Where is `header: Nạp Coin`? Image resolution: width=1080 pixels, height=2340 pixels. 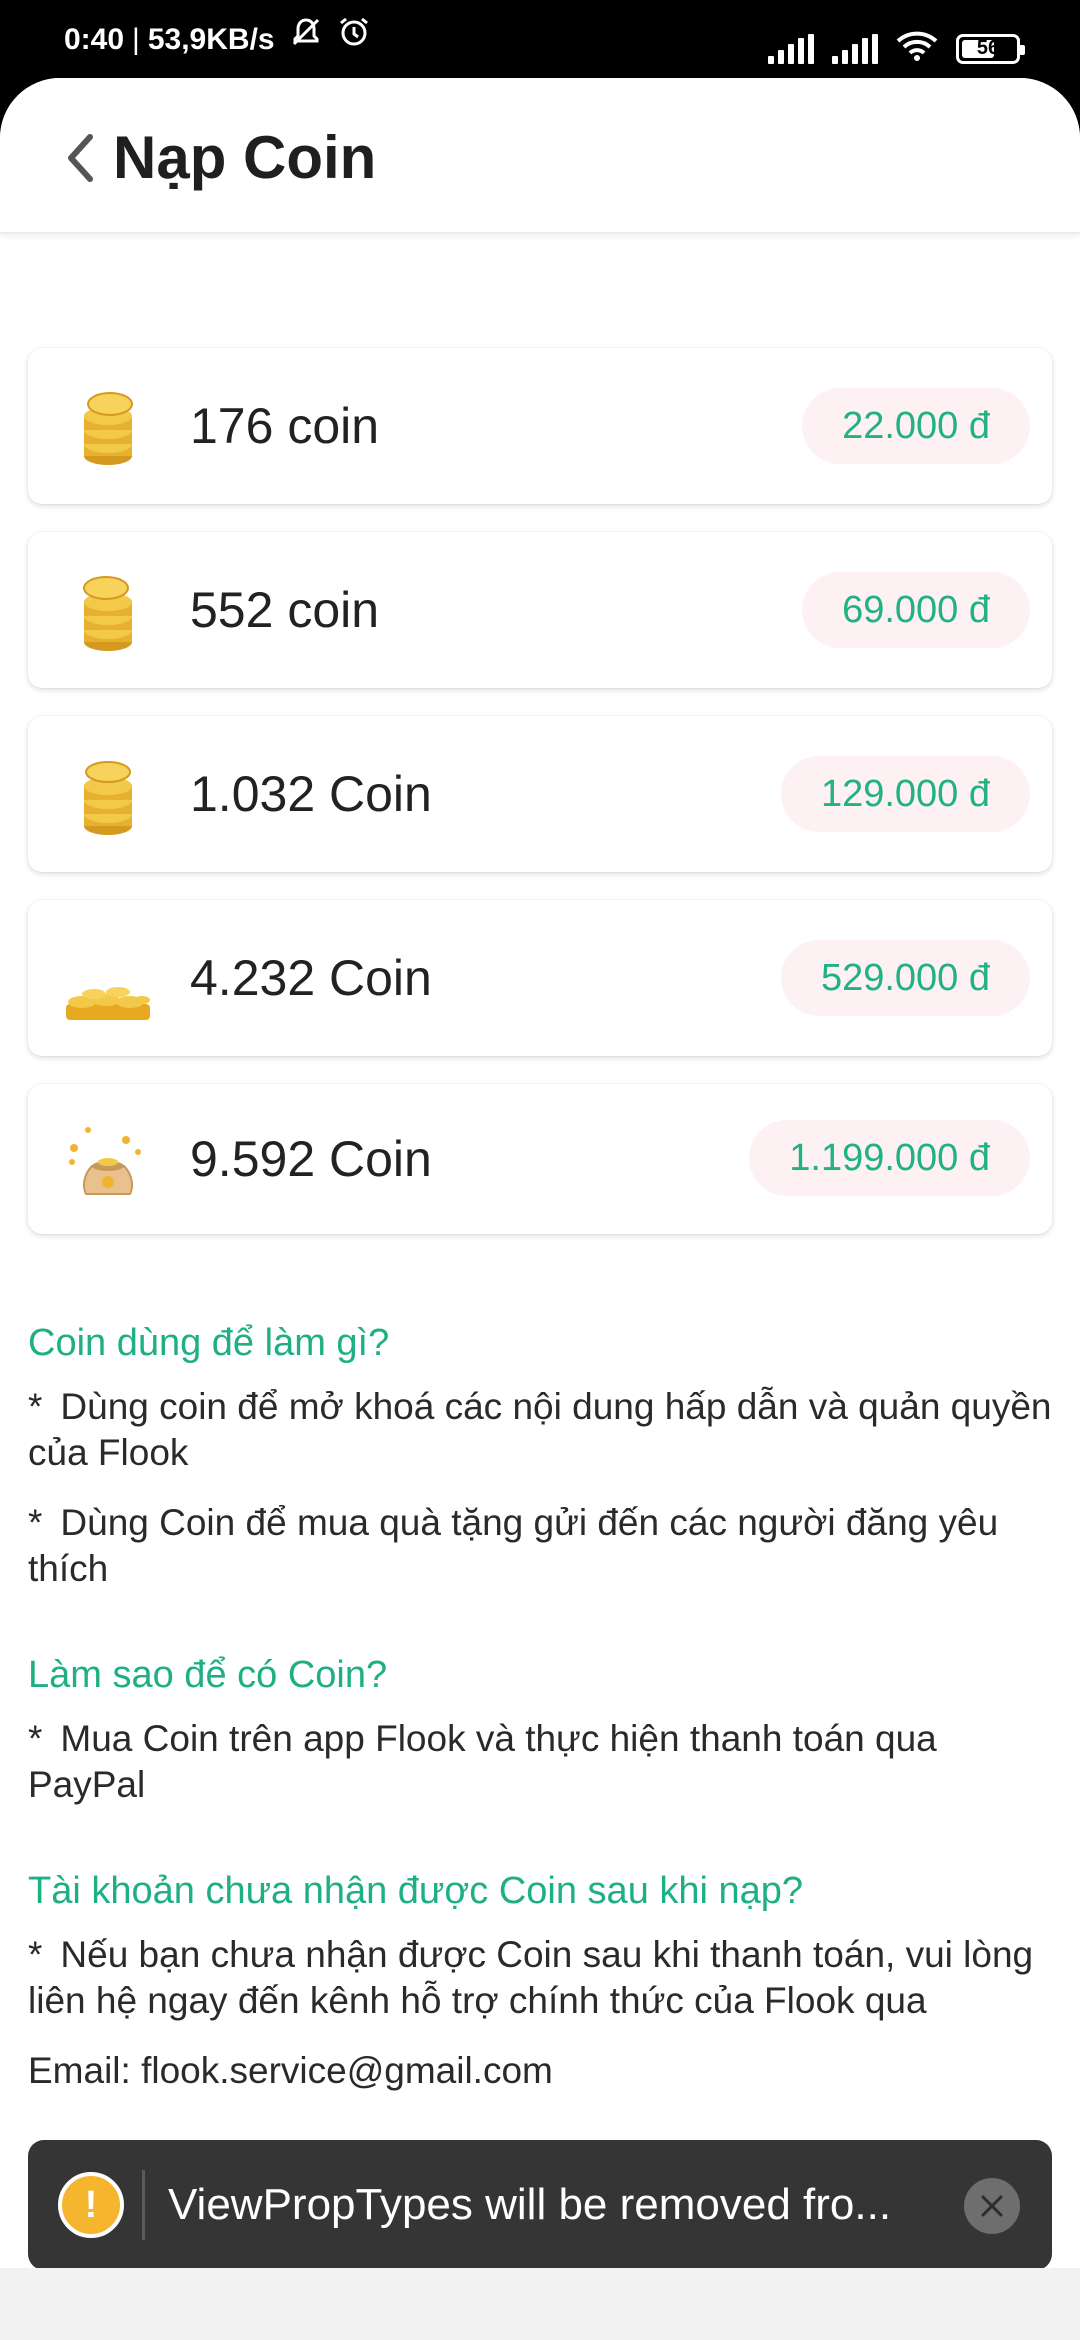 header: Nạp Coin is located at coordinates (540, 156).